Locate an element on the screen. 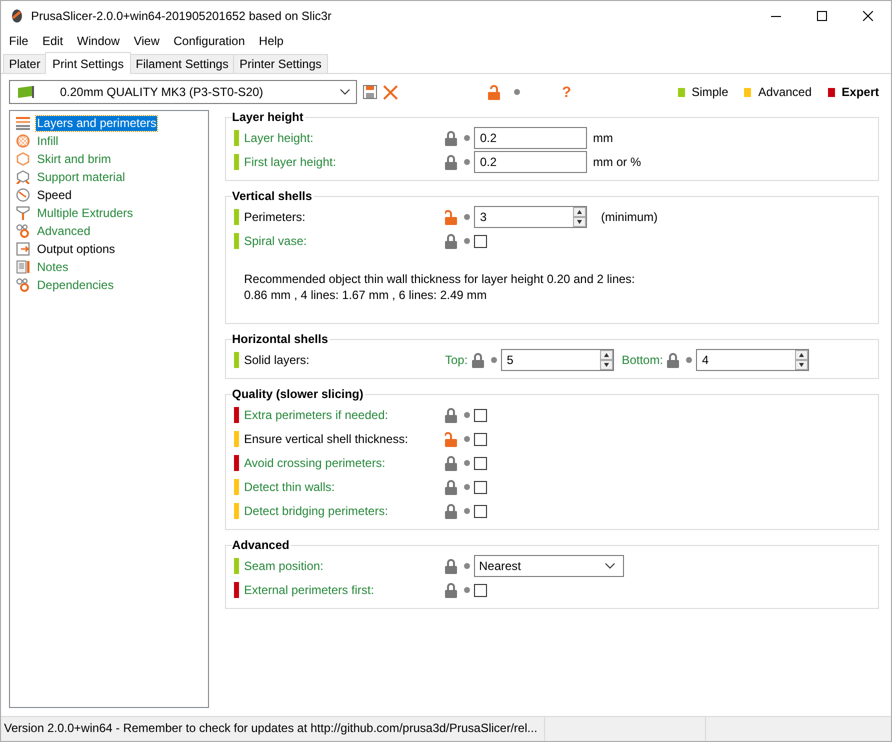 This screenshot has height=742, width=892. layers-icon is located at coordinates (23, 123).